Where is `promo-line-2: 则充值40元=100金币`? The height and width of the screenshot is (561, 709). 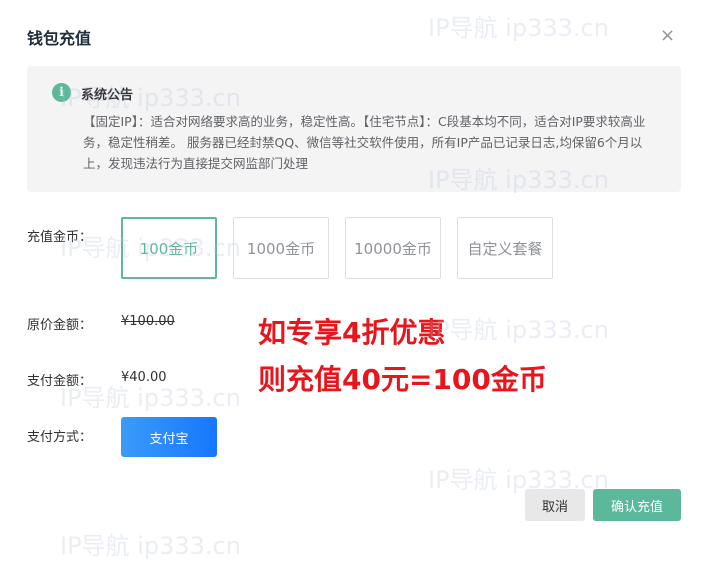
promo-line-2: 则充值40元=100金币 is located at coordinates (402, 379).